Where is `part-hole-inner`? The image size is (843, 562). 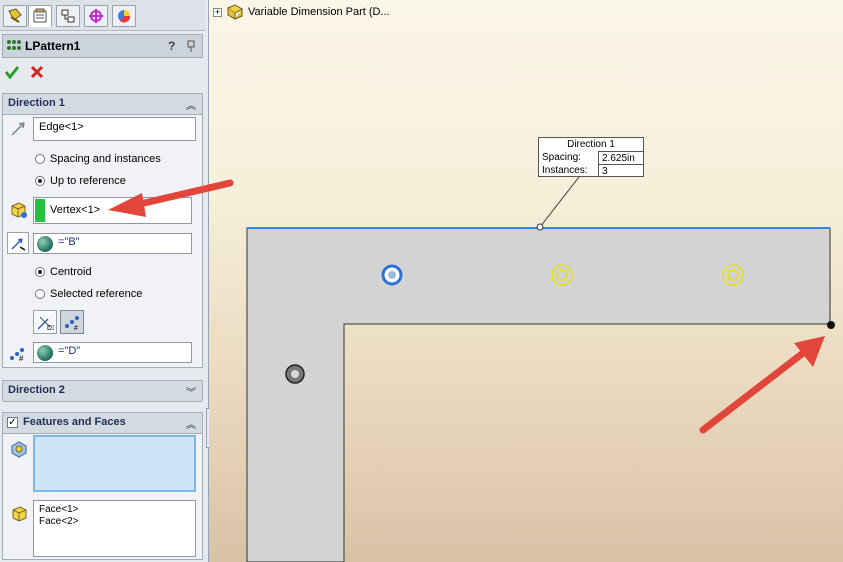 part-hole-inner is located at coordinates (295, 374).